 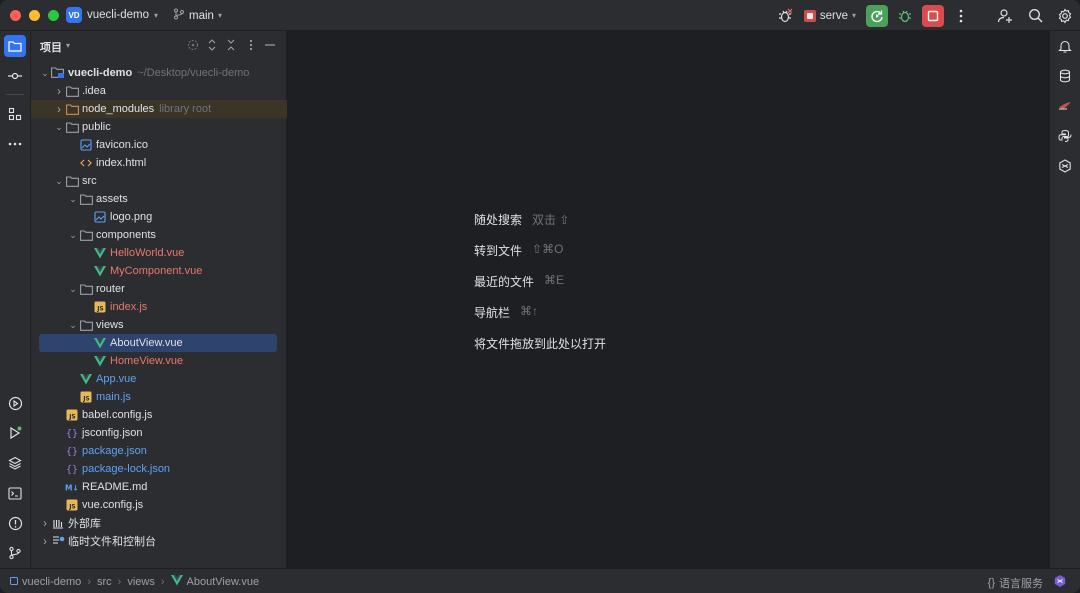 I want to click on tree-item: › 临时文件和控制台, so click(x=159, y=541).